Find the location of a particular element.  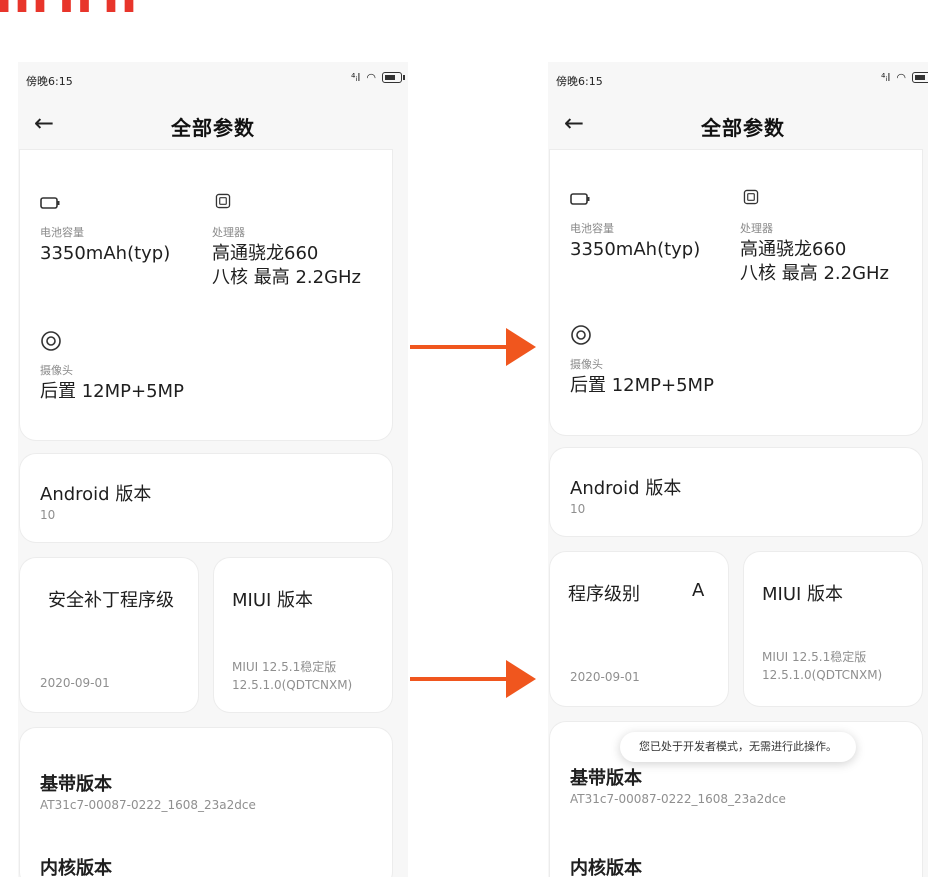

developer-mode-toast: 您已处于开发者模式，无需进行此操作。 is located at coordinates (738, 747).